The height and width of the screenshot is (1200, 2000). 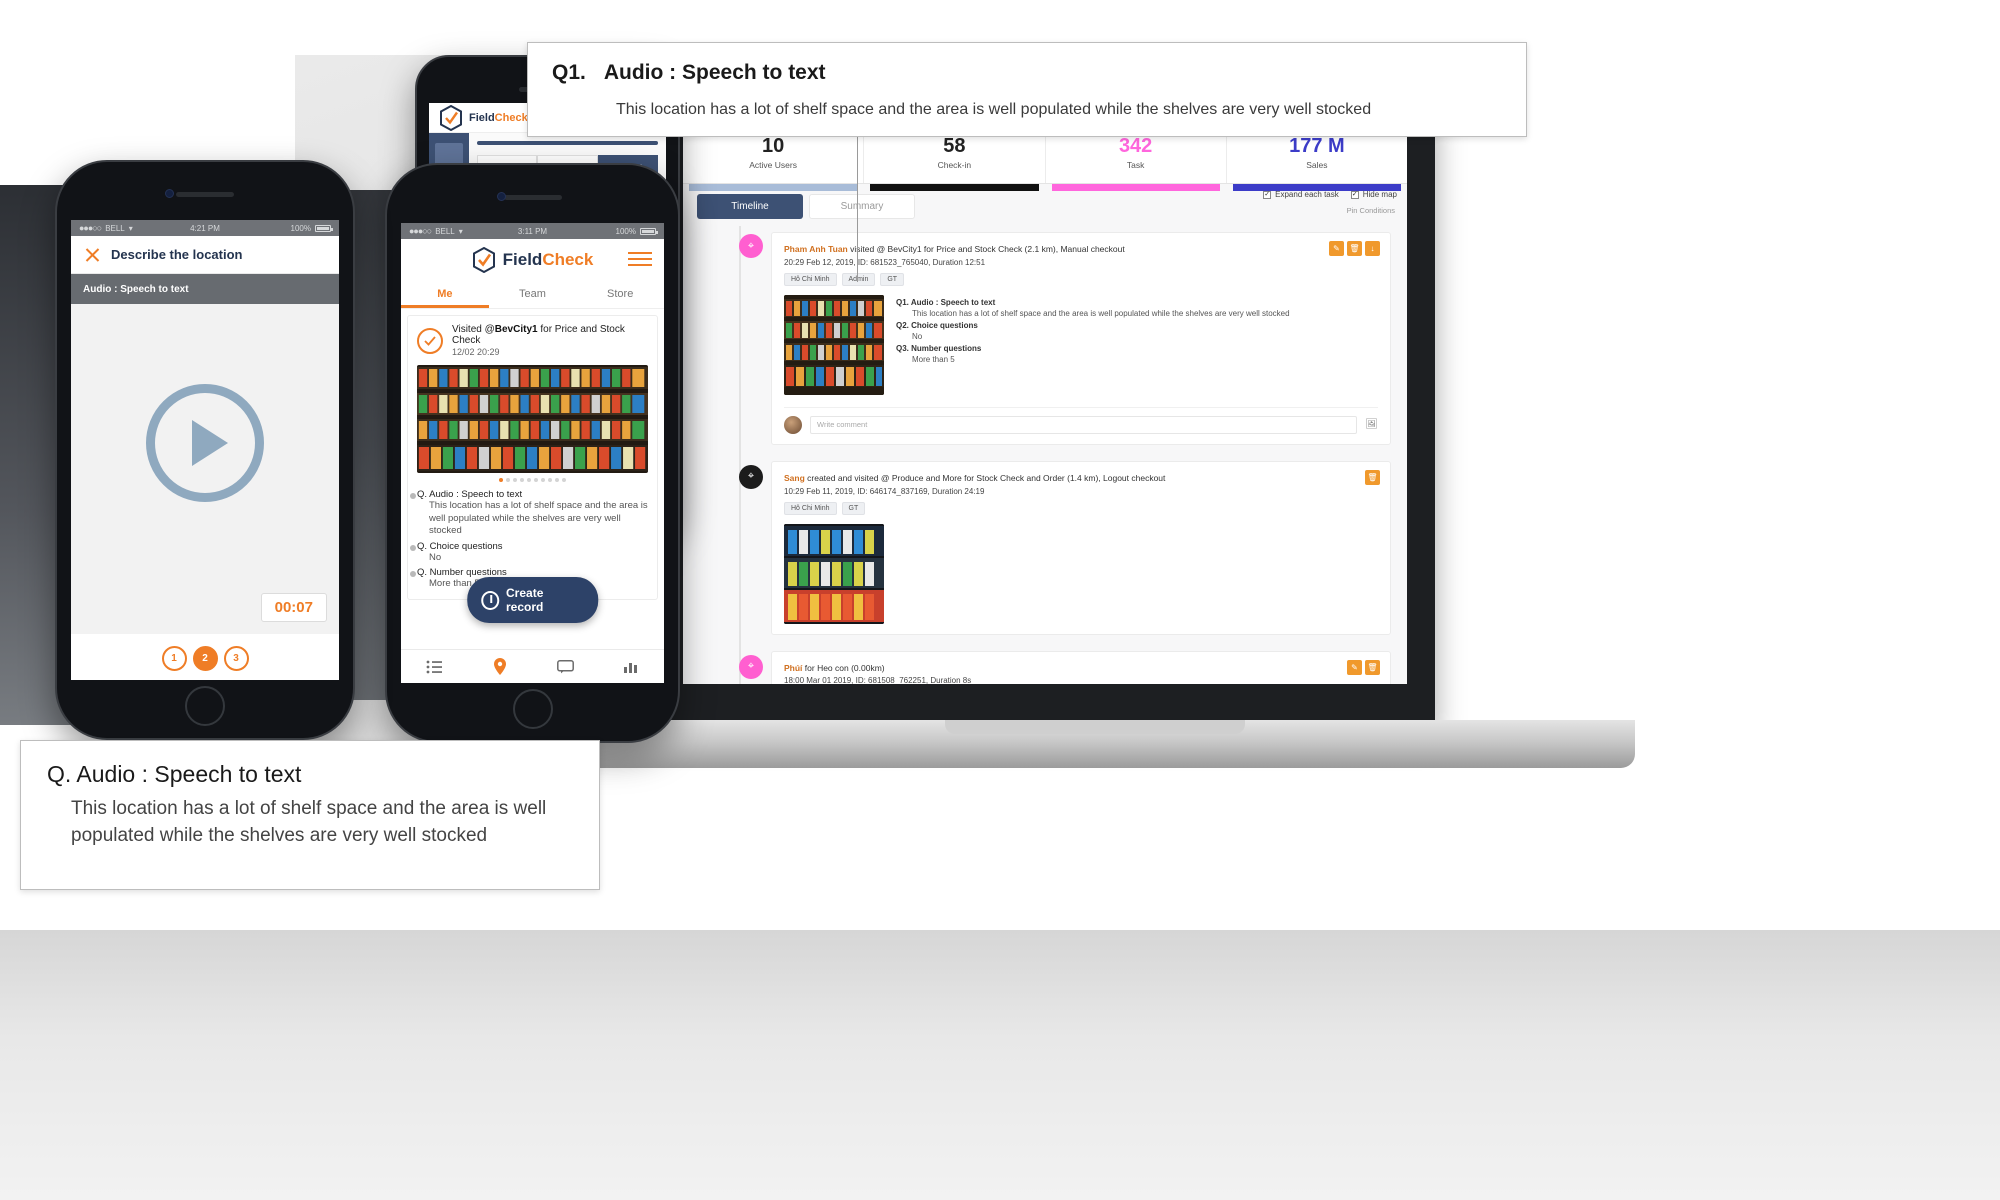 I want to click on kpi-value: 342, so click(x=1135, y=145).